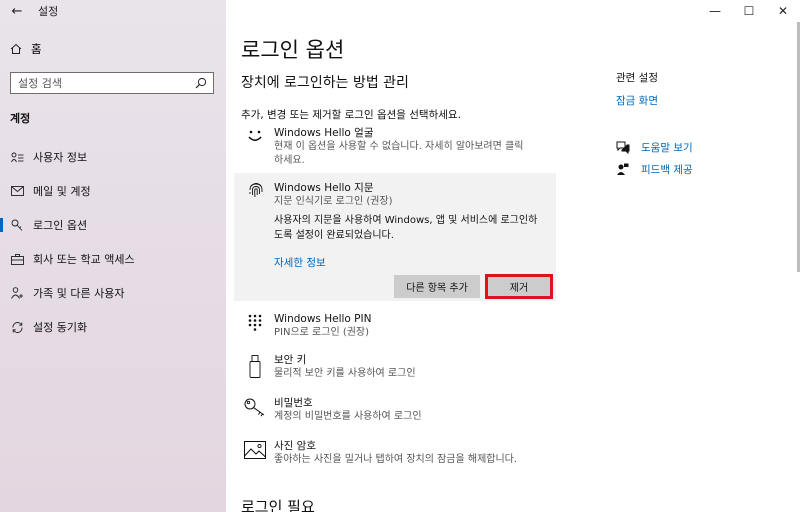 The image size is (800, 512). Describe the element at coordinates (62, 191) in the screenshot. I see `sidebar-item-label: 메일 및 계정` at that location.